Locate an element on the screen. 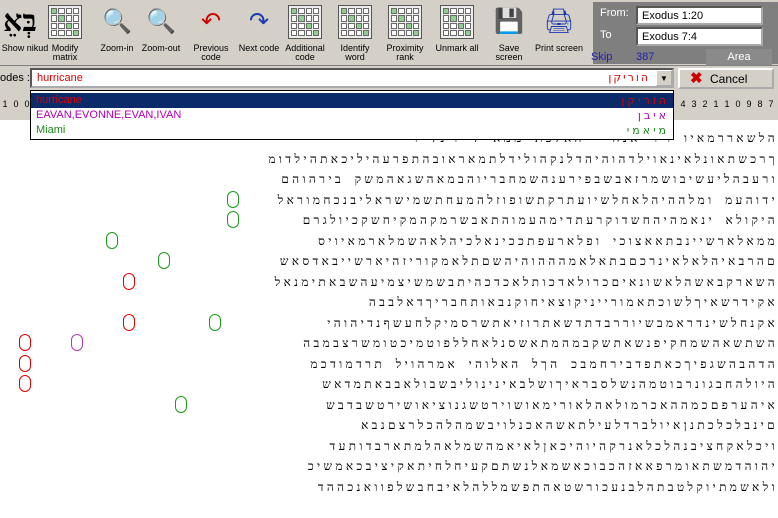 This screenshot has height=518, width=778. toolbar-label: Identify word is located at coordinates (355, 52).